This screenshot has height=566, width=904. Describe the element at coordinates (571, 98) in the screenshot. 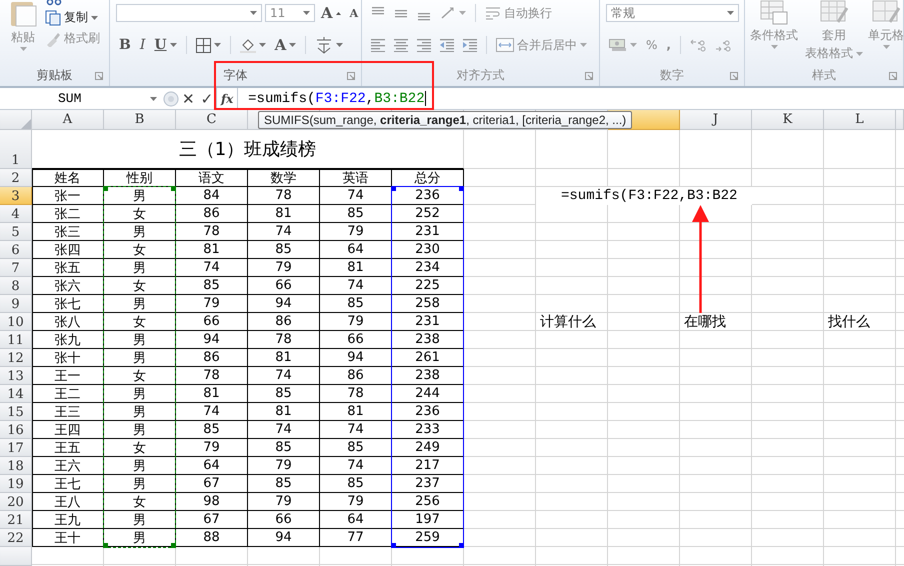

I see `formula-input: =sumifs(F3:F22,B3:B22` at that location.